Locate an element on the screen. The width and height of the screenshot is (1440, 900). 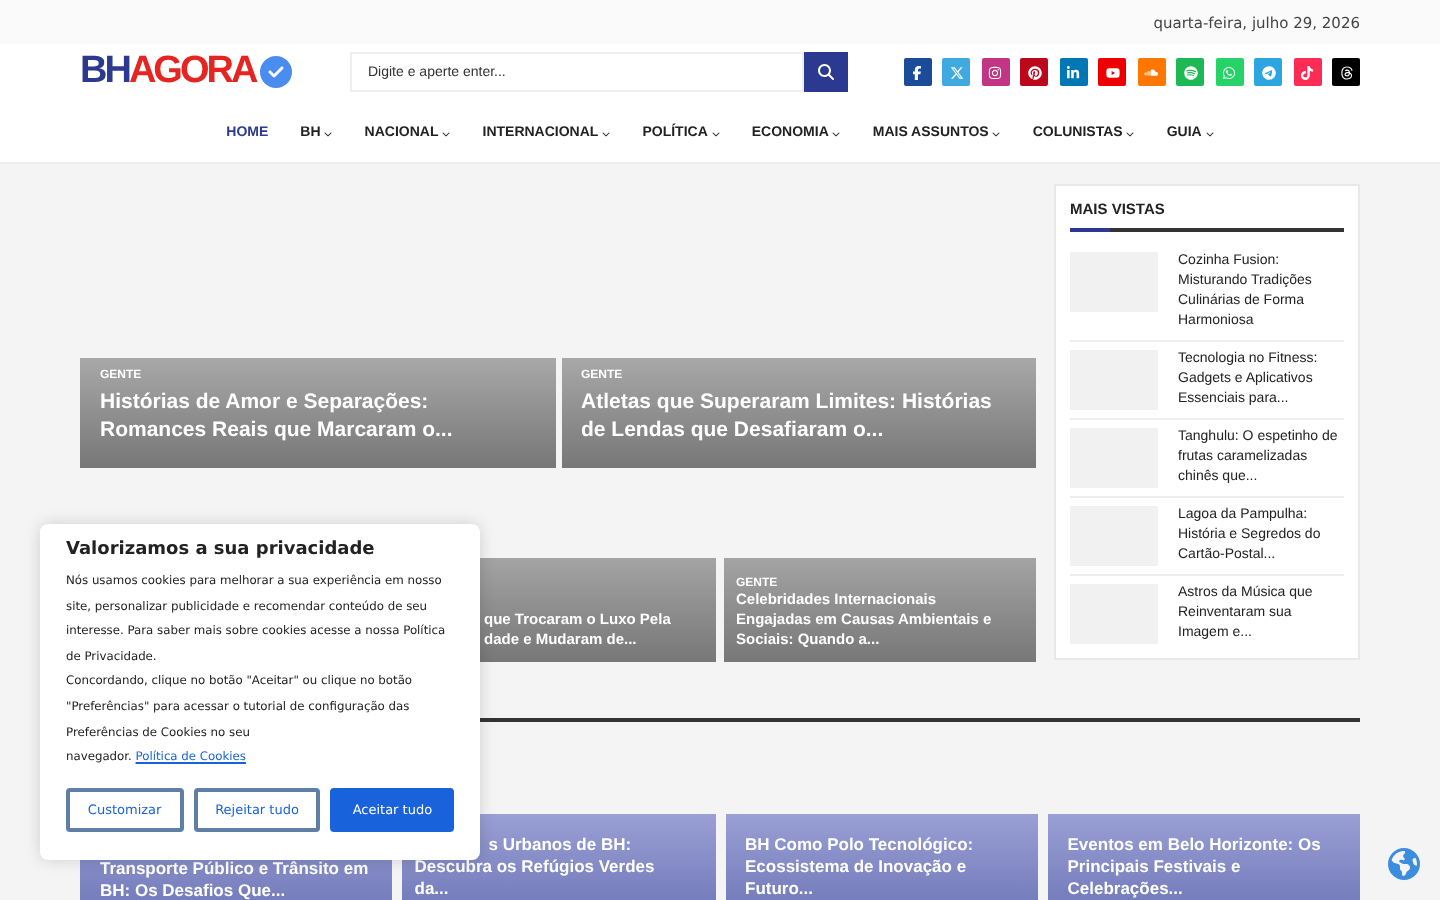
article-title-line: s Urbanos de BH: is located at coordinates (561, 844).